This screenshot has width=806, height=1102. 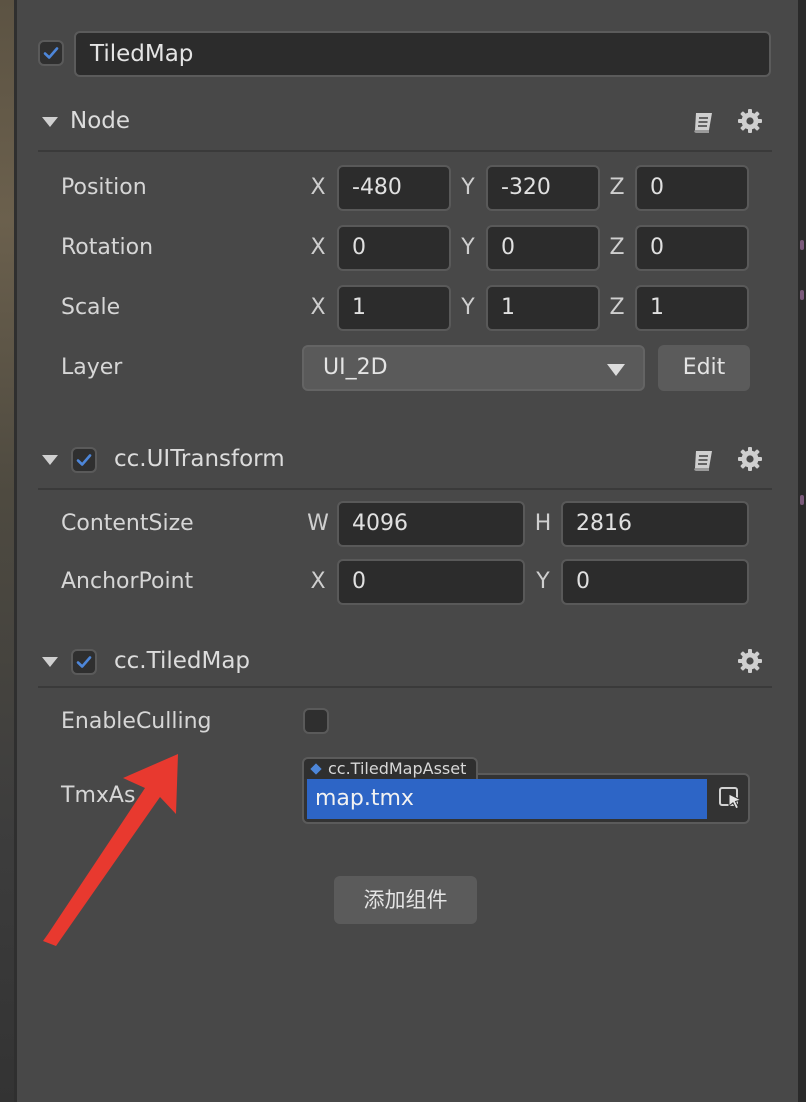 I want to click on anchorpoint-label: AnchorPoint, so click(x=127, y=581).